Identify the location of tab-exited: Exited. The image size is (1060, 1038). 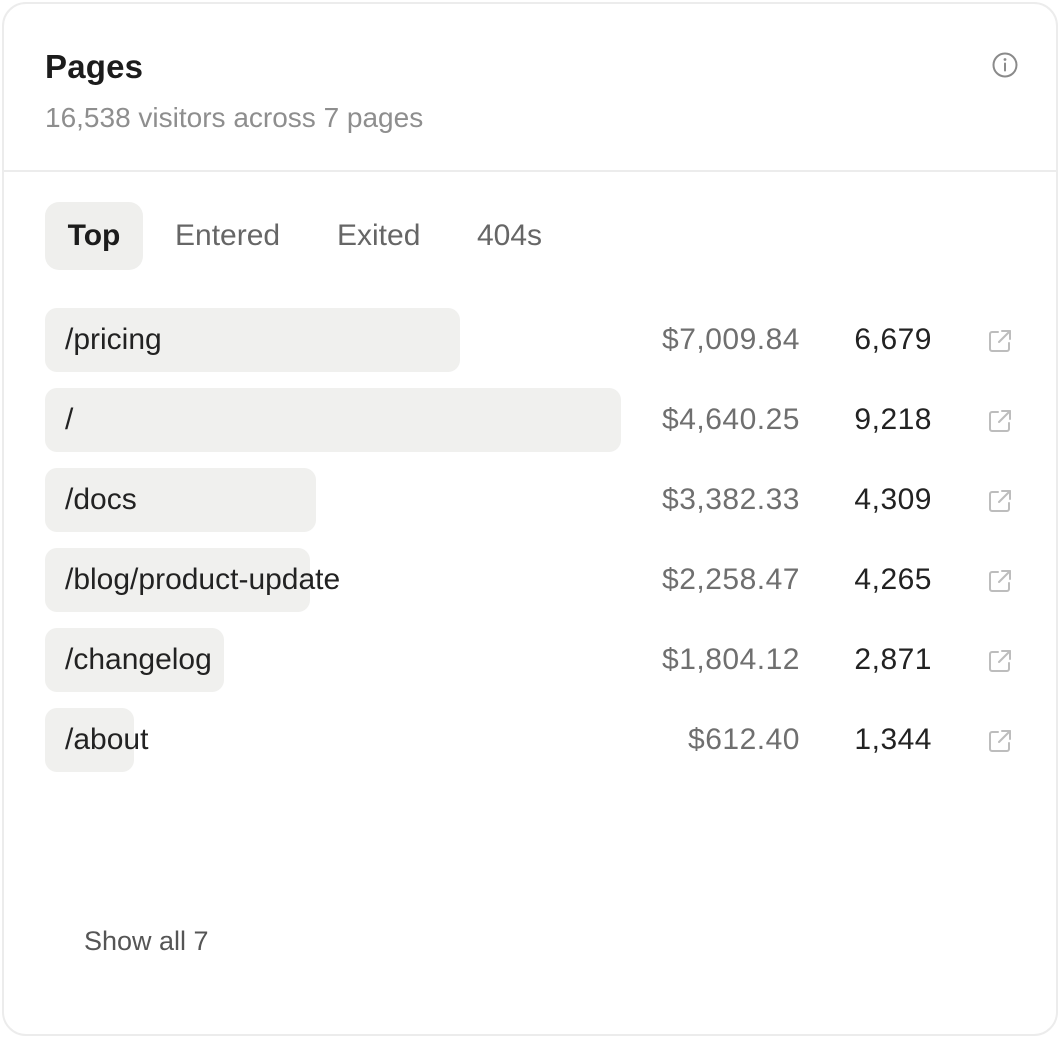
(378, 236).